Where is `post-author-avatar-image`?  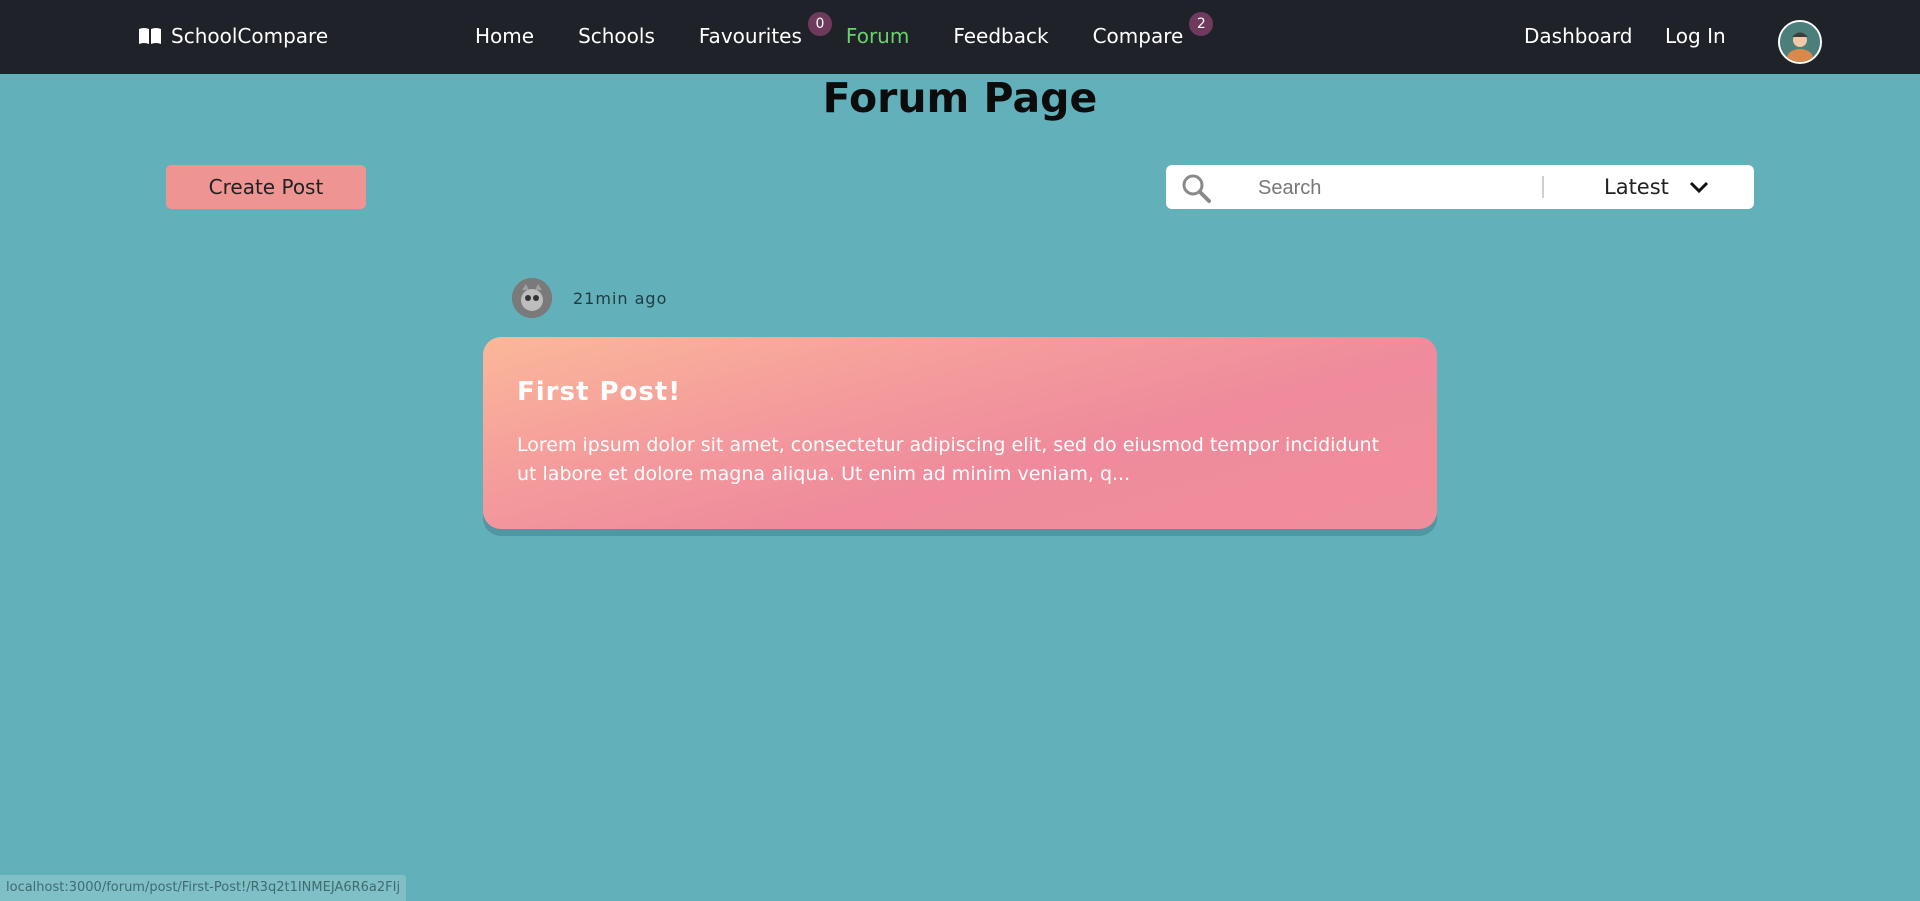 post-author-avatar-image is located at coordinates (532, 298).